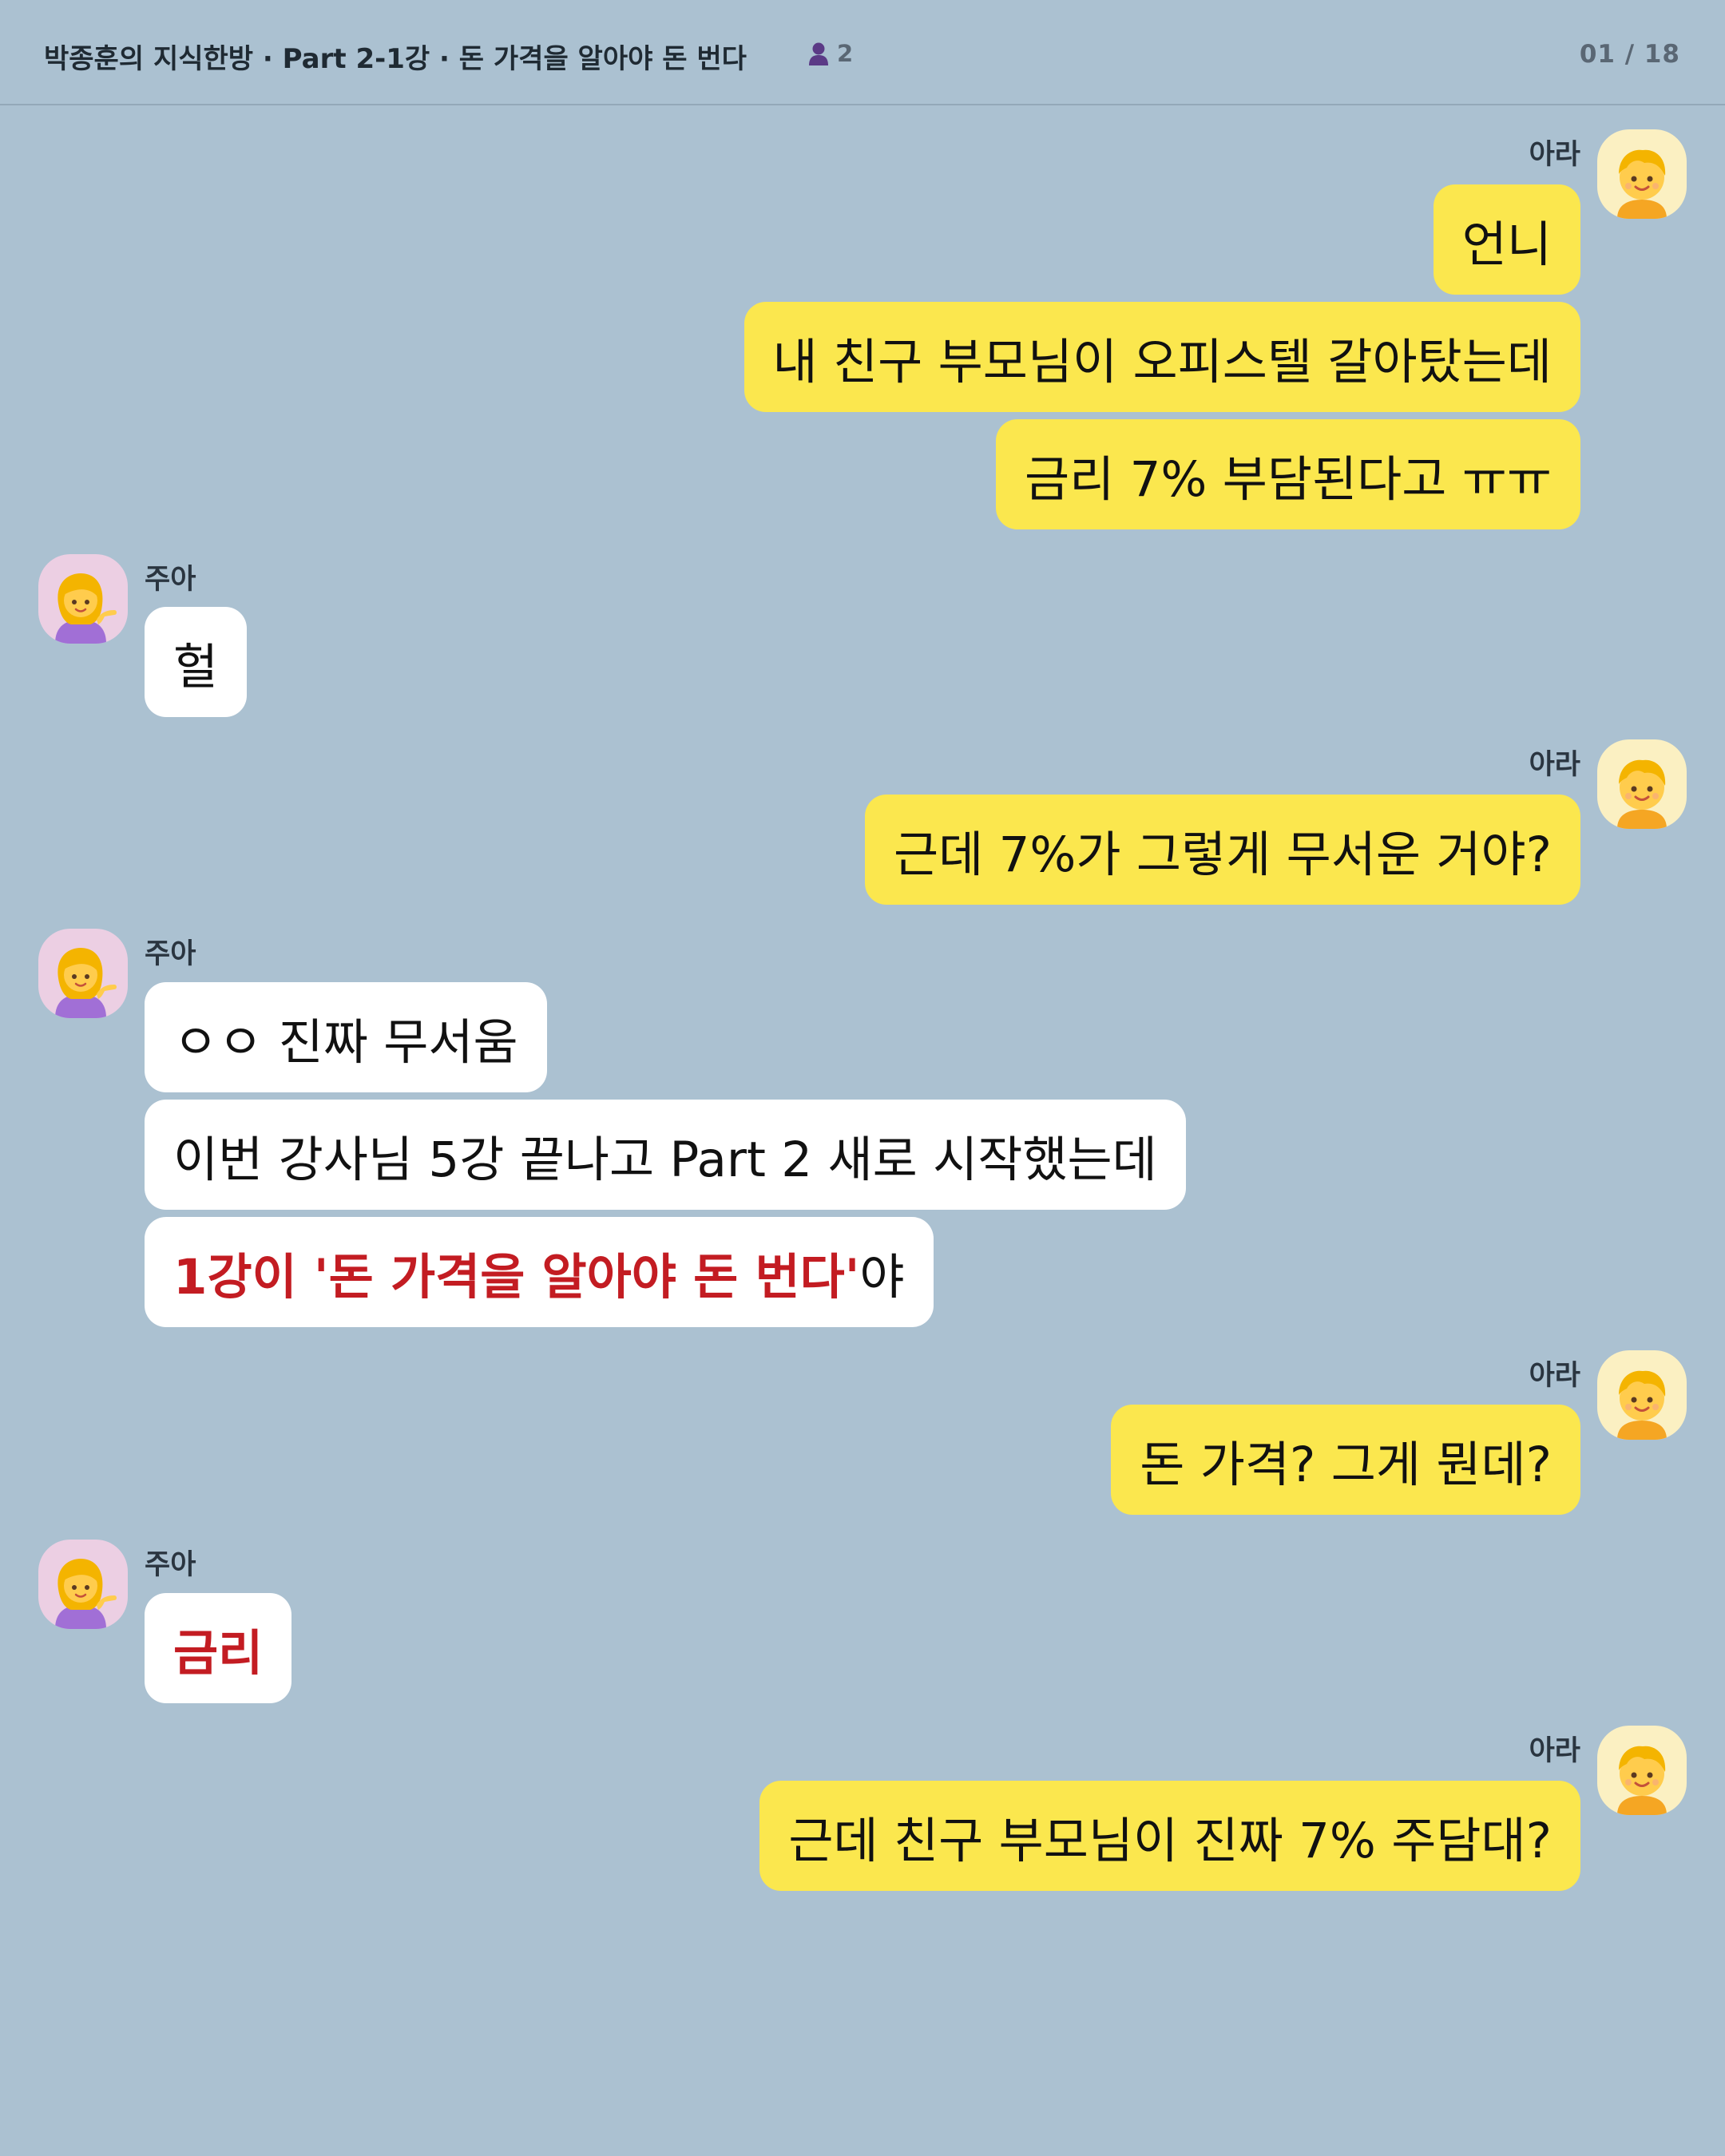  What do you see at coordinates (819, 53) in the screenshot?
I see `person-icon` at bounding box center [819, 53].